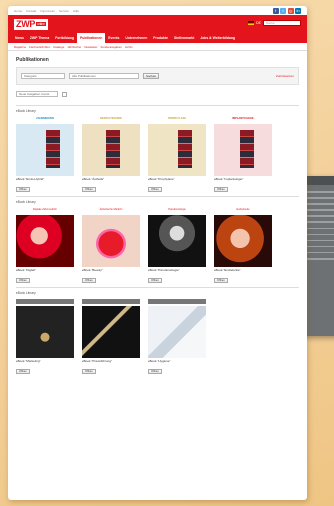 This screenshot has width=334, height=506. I want to click on nav-publikationen: Publikationen, so click(91, 38).